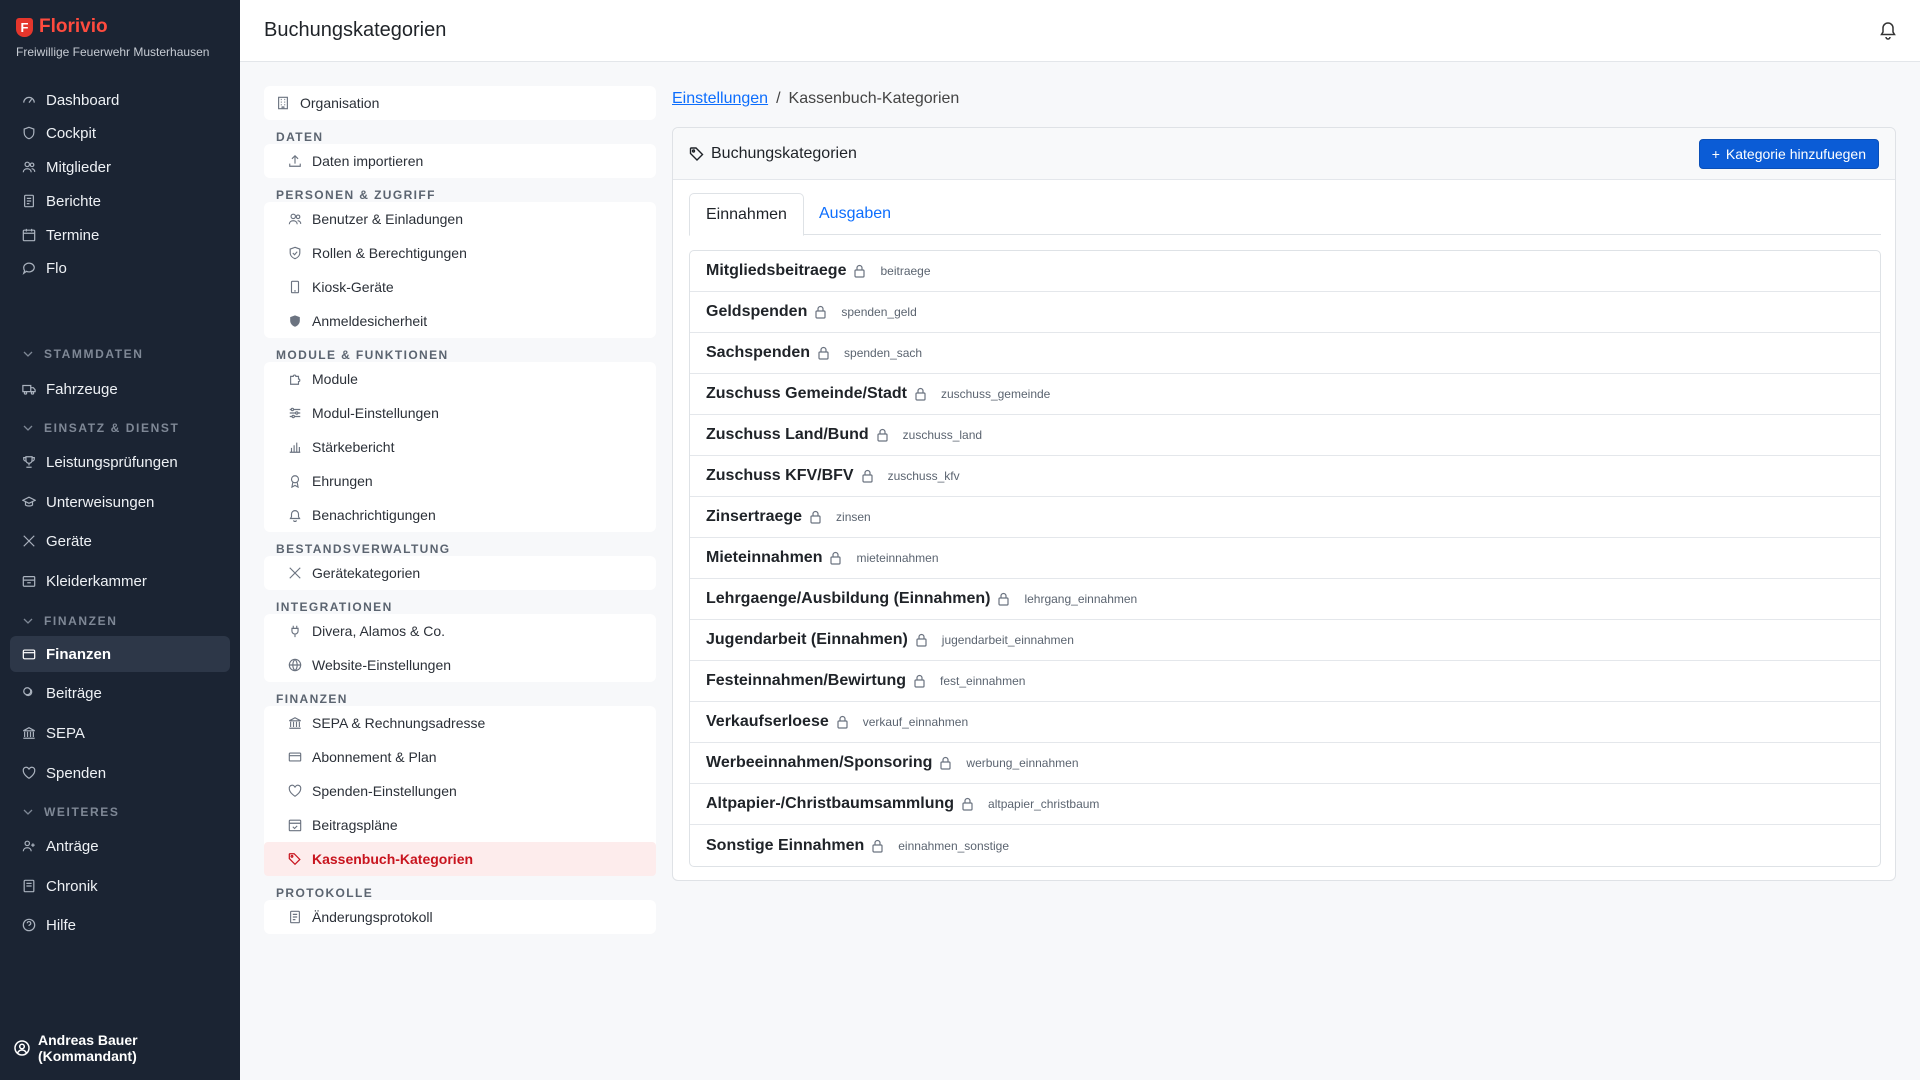  I want to click on category-row: Mieteinnahmen mieteinnahmen, so click(1285, 558).